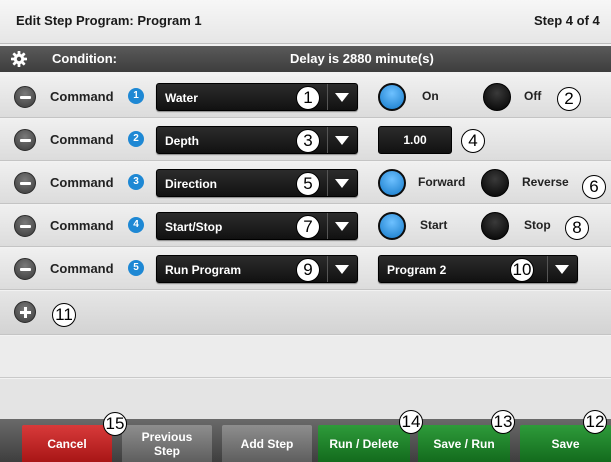 The width and height of the screenshot is (611, 462). What do you see at coordinates (305, 357) in the screenshot?
I see `empty-row` at bounding box center [305, 357].